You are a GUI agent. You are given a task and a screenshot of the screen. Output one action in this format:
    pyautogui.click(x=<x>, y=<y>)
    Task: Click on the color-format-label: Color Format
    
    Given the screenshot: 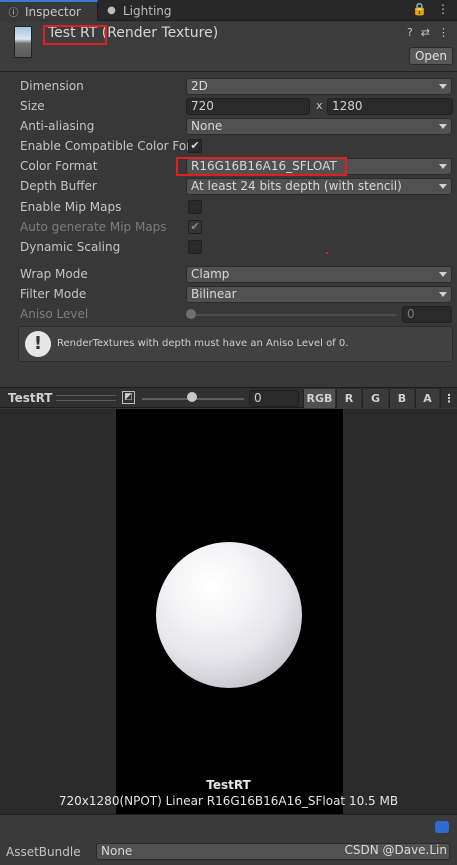 What is the action you would take?
    pyautogui.click(x=59, y=166)
    